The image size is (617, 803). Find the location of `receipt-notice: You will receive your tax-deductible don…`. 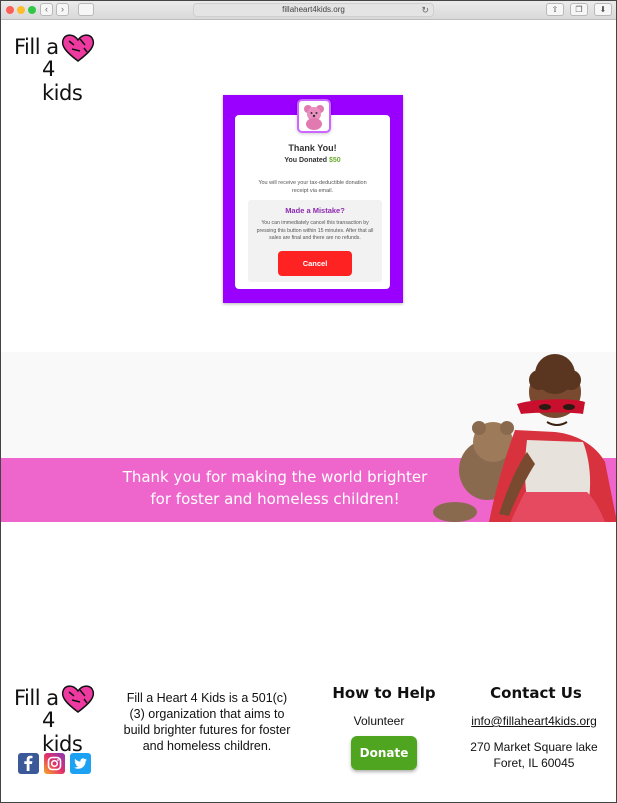

receipt-notice: You will receive your tax-deductible don… is located at coordinates (312, 187).